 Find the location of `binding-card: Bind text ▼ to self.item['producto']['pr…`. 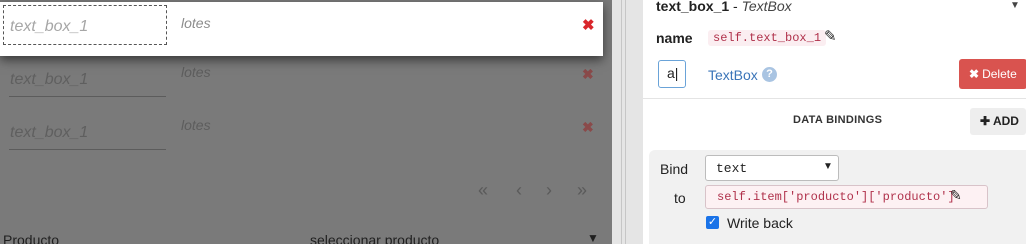

binding-card: Bind text ▼ to self.item['producto']['pr… is located at coordinates (837, 197).